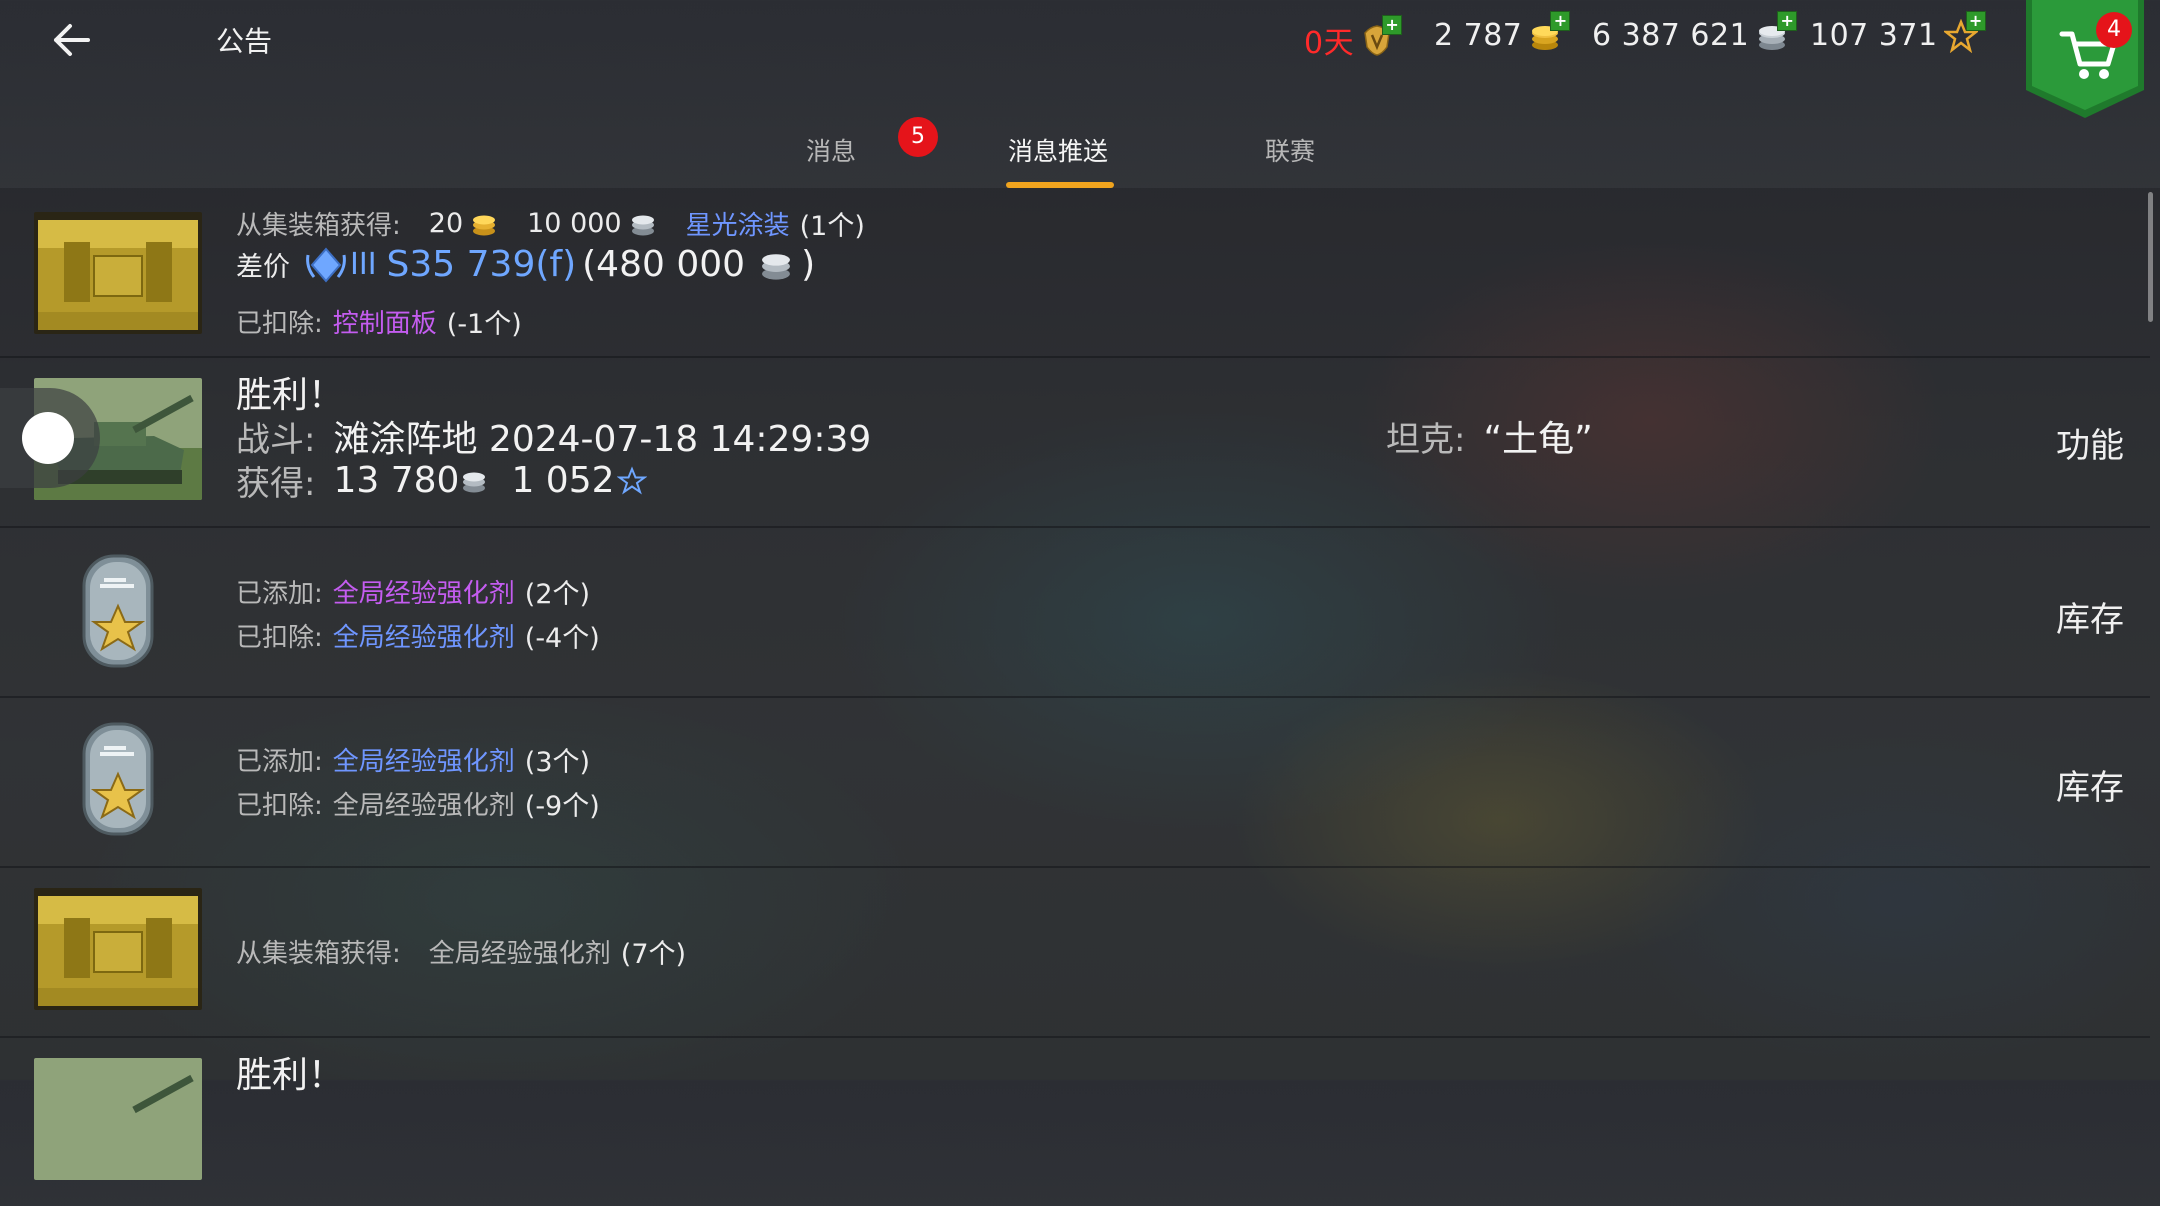  I want to click on booster-removed-line: 已扣除: 全局经验强化剂 (-9个), so click(418, 803).